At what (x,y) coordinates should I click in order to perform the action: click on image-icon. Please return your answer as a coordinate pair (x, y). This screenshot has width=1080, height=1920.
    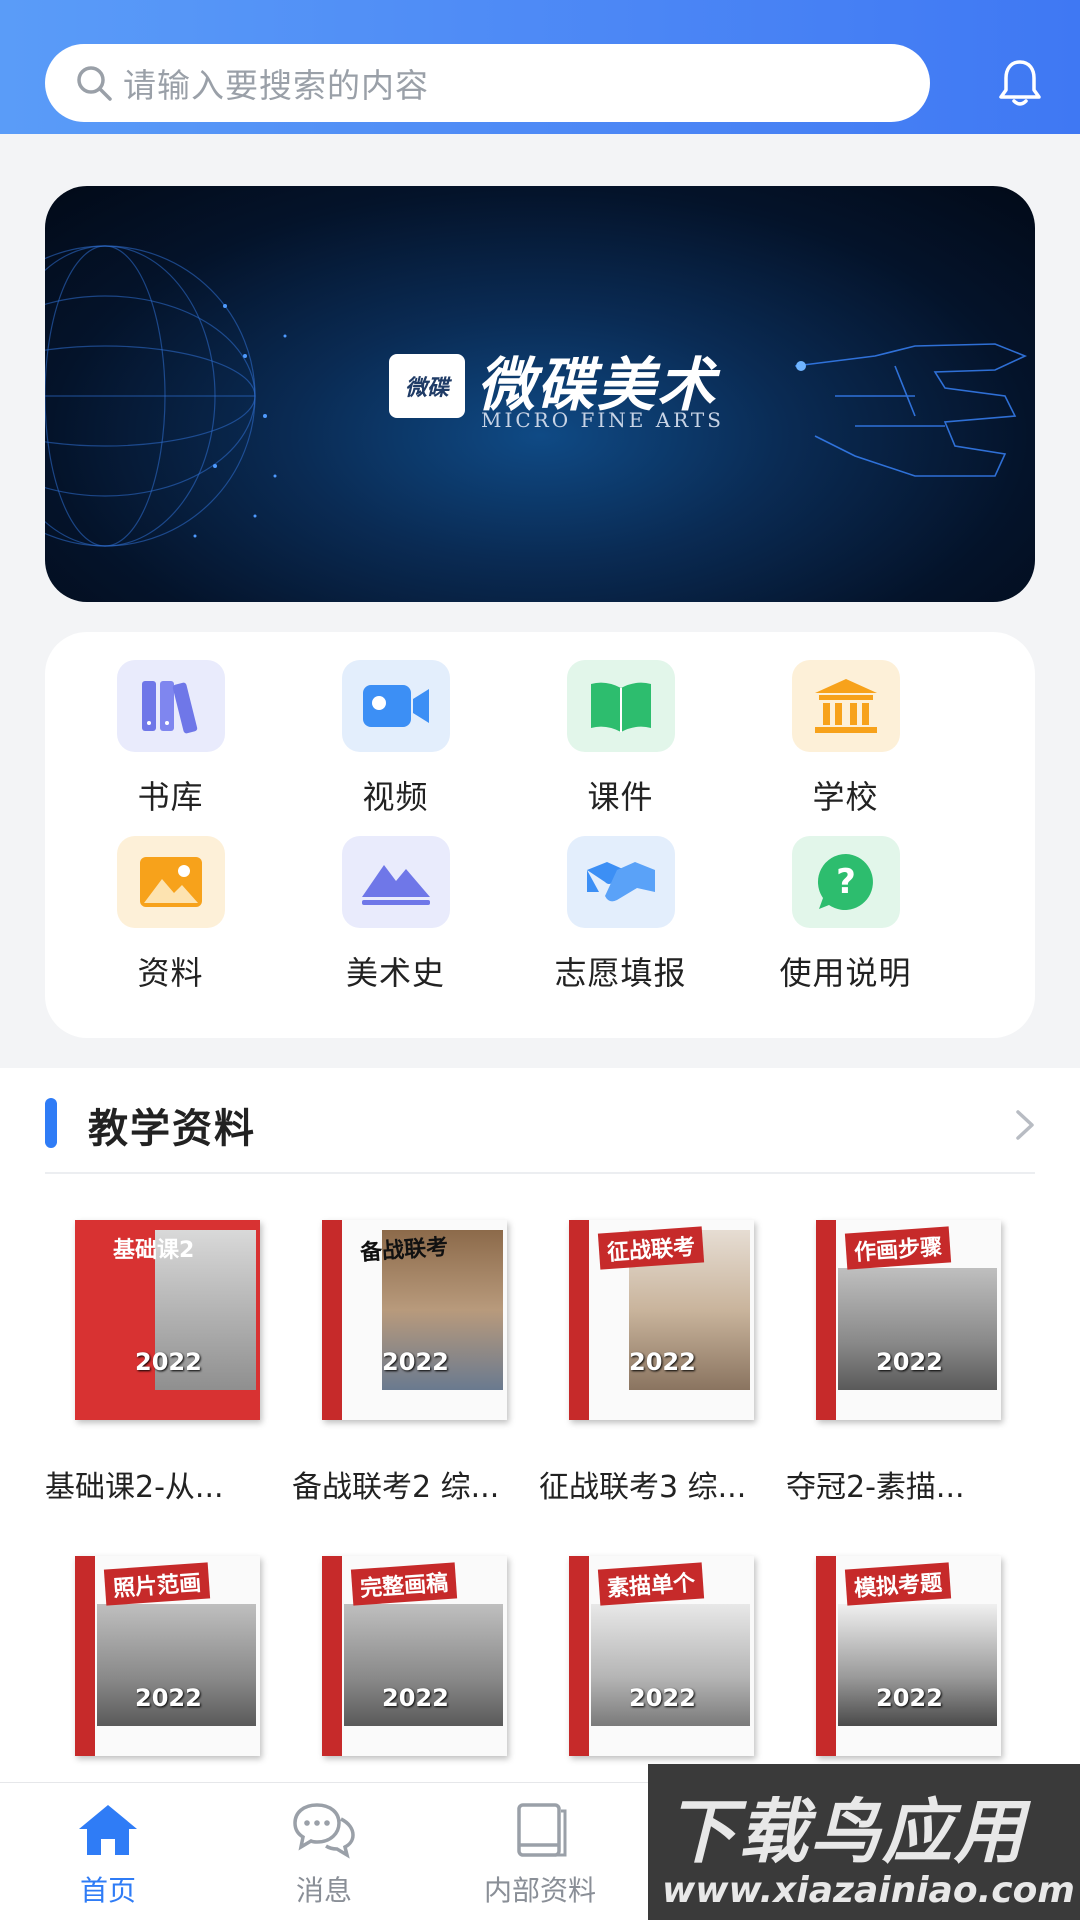
    Looking at the image, I should click on (170, 882).